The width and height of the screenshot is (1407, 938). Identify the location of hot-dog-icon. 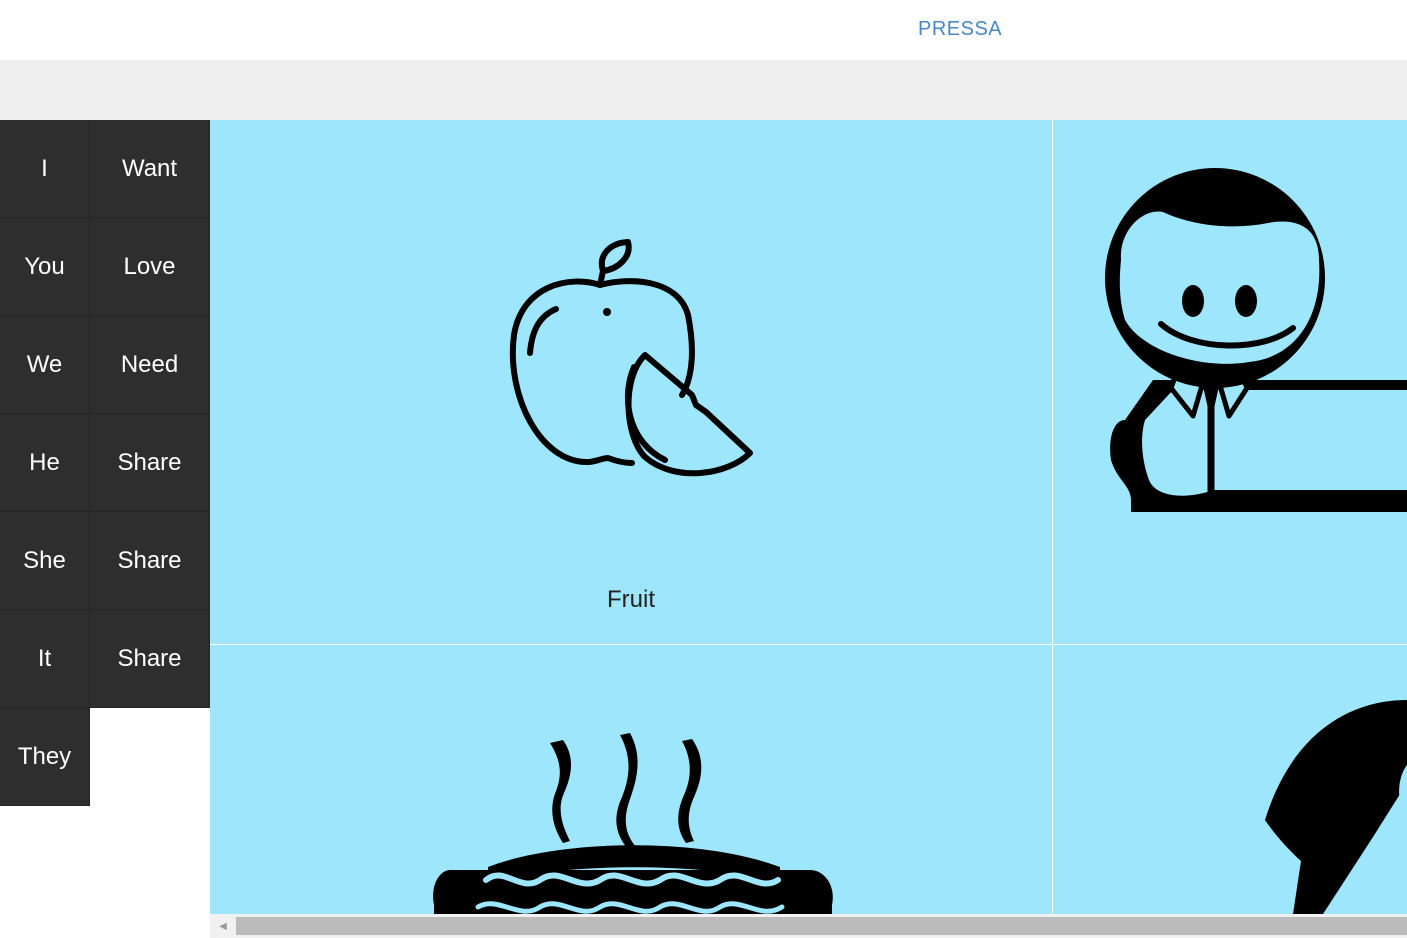
(633, 823).